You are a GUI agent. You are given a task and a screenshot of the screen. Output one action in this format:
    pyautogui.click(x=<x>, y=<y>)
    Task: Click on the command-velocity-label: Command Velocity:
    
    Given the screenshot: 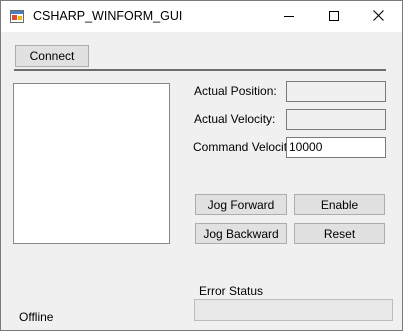 What is the action you would take?
    pyautogui.click(x=245, y=147)
    